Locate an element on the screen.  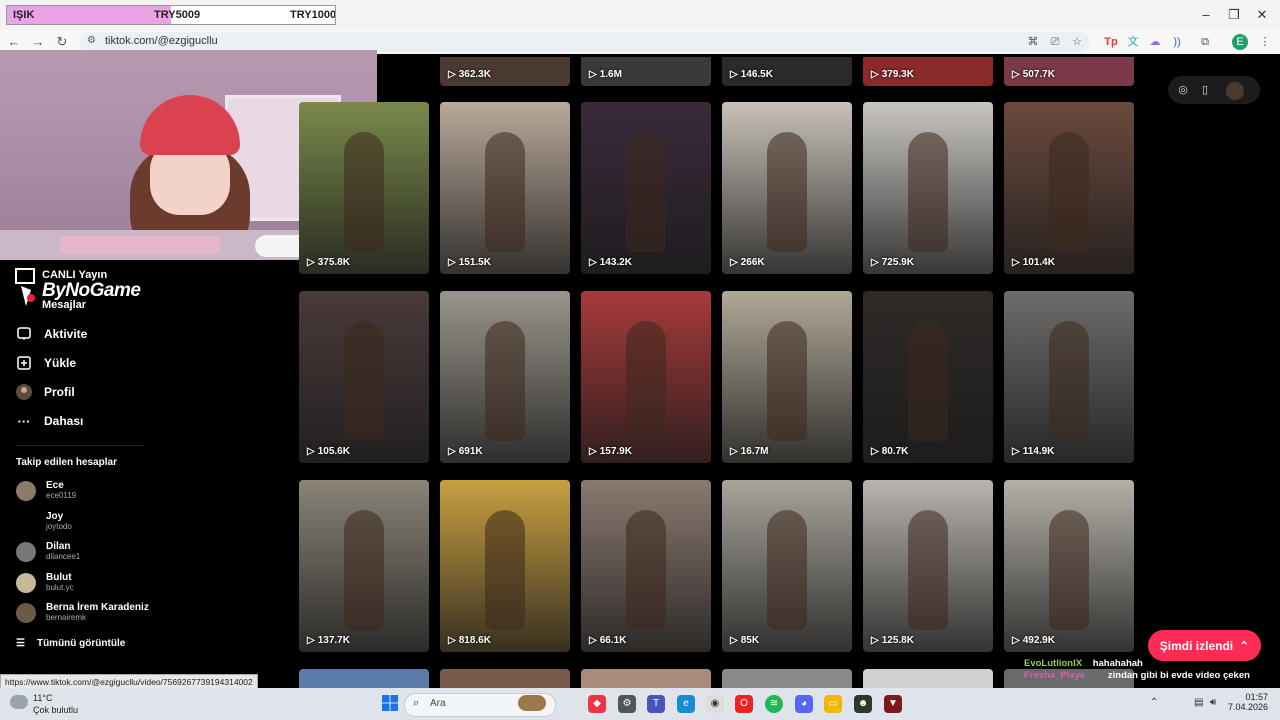
sidebar-item-more: ··· Dahası is located at coordinates (50, 421).